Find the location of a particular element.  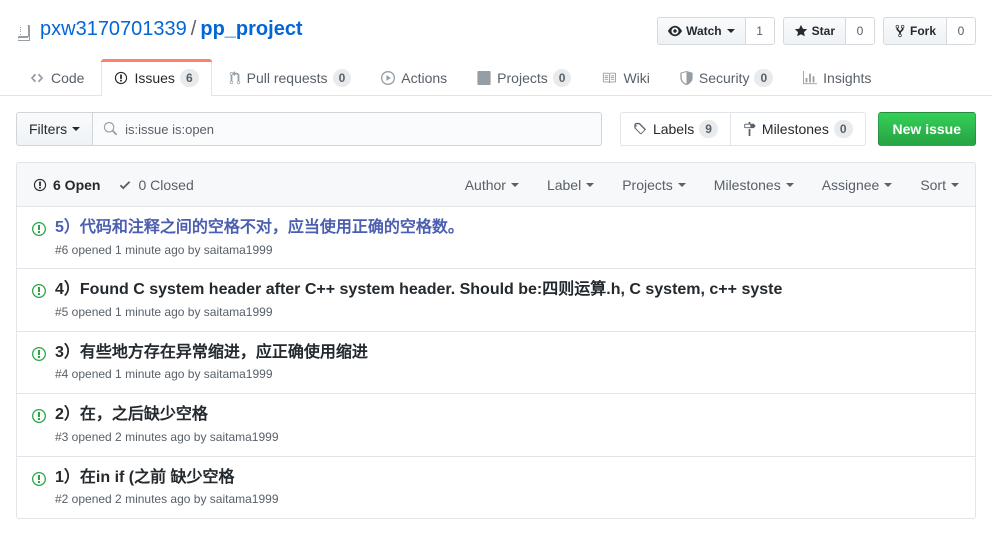

author-filter-label: Author is located at coordinates (485, 184).